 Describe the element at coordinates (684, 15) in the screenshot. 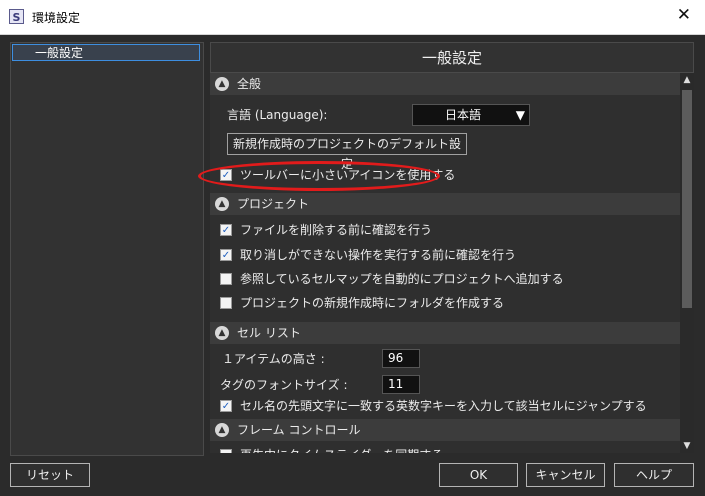

I see `close-icon: ✕` at that location.